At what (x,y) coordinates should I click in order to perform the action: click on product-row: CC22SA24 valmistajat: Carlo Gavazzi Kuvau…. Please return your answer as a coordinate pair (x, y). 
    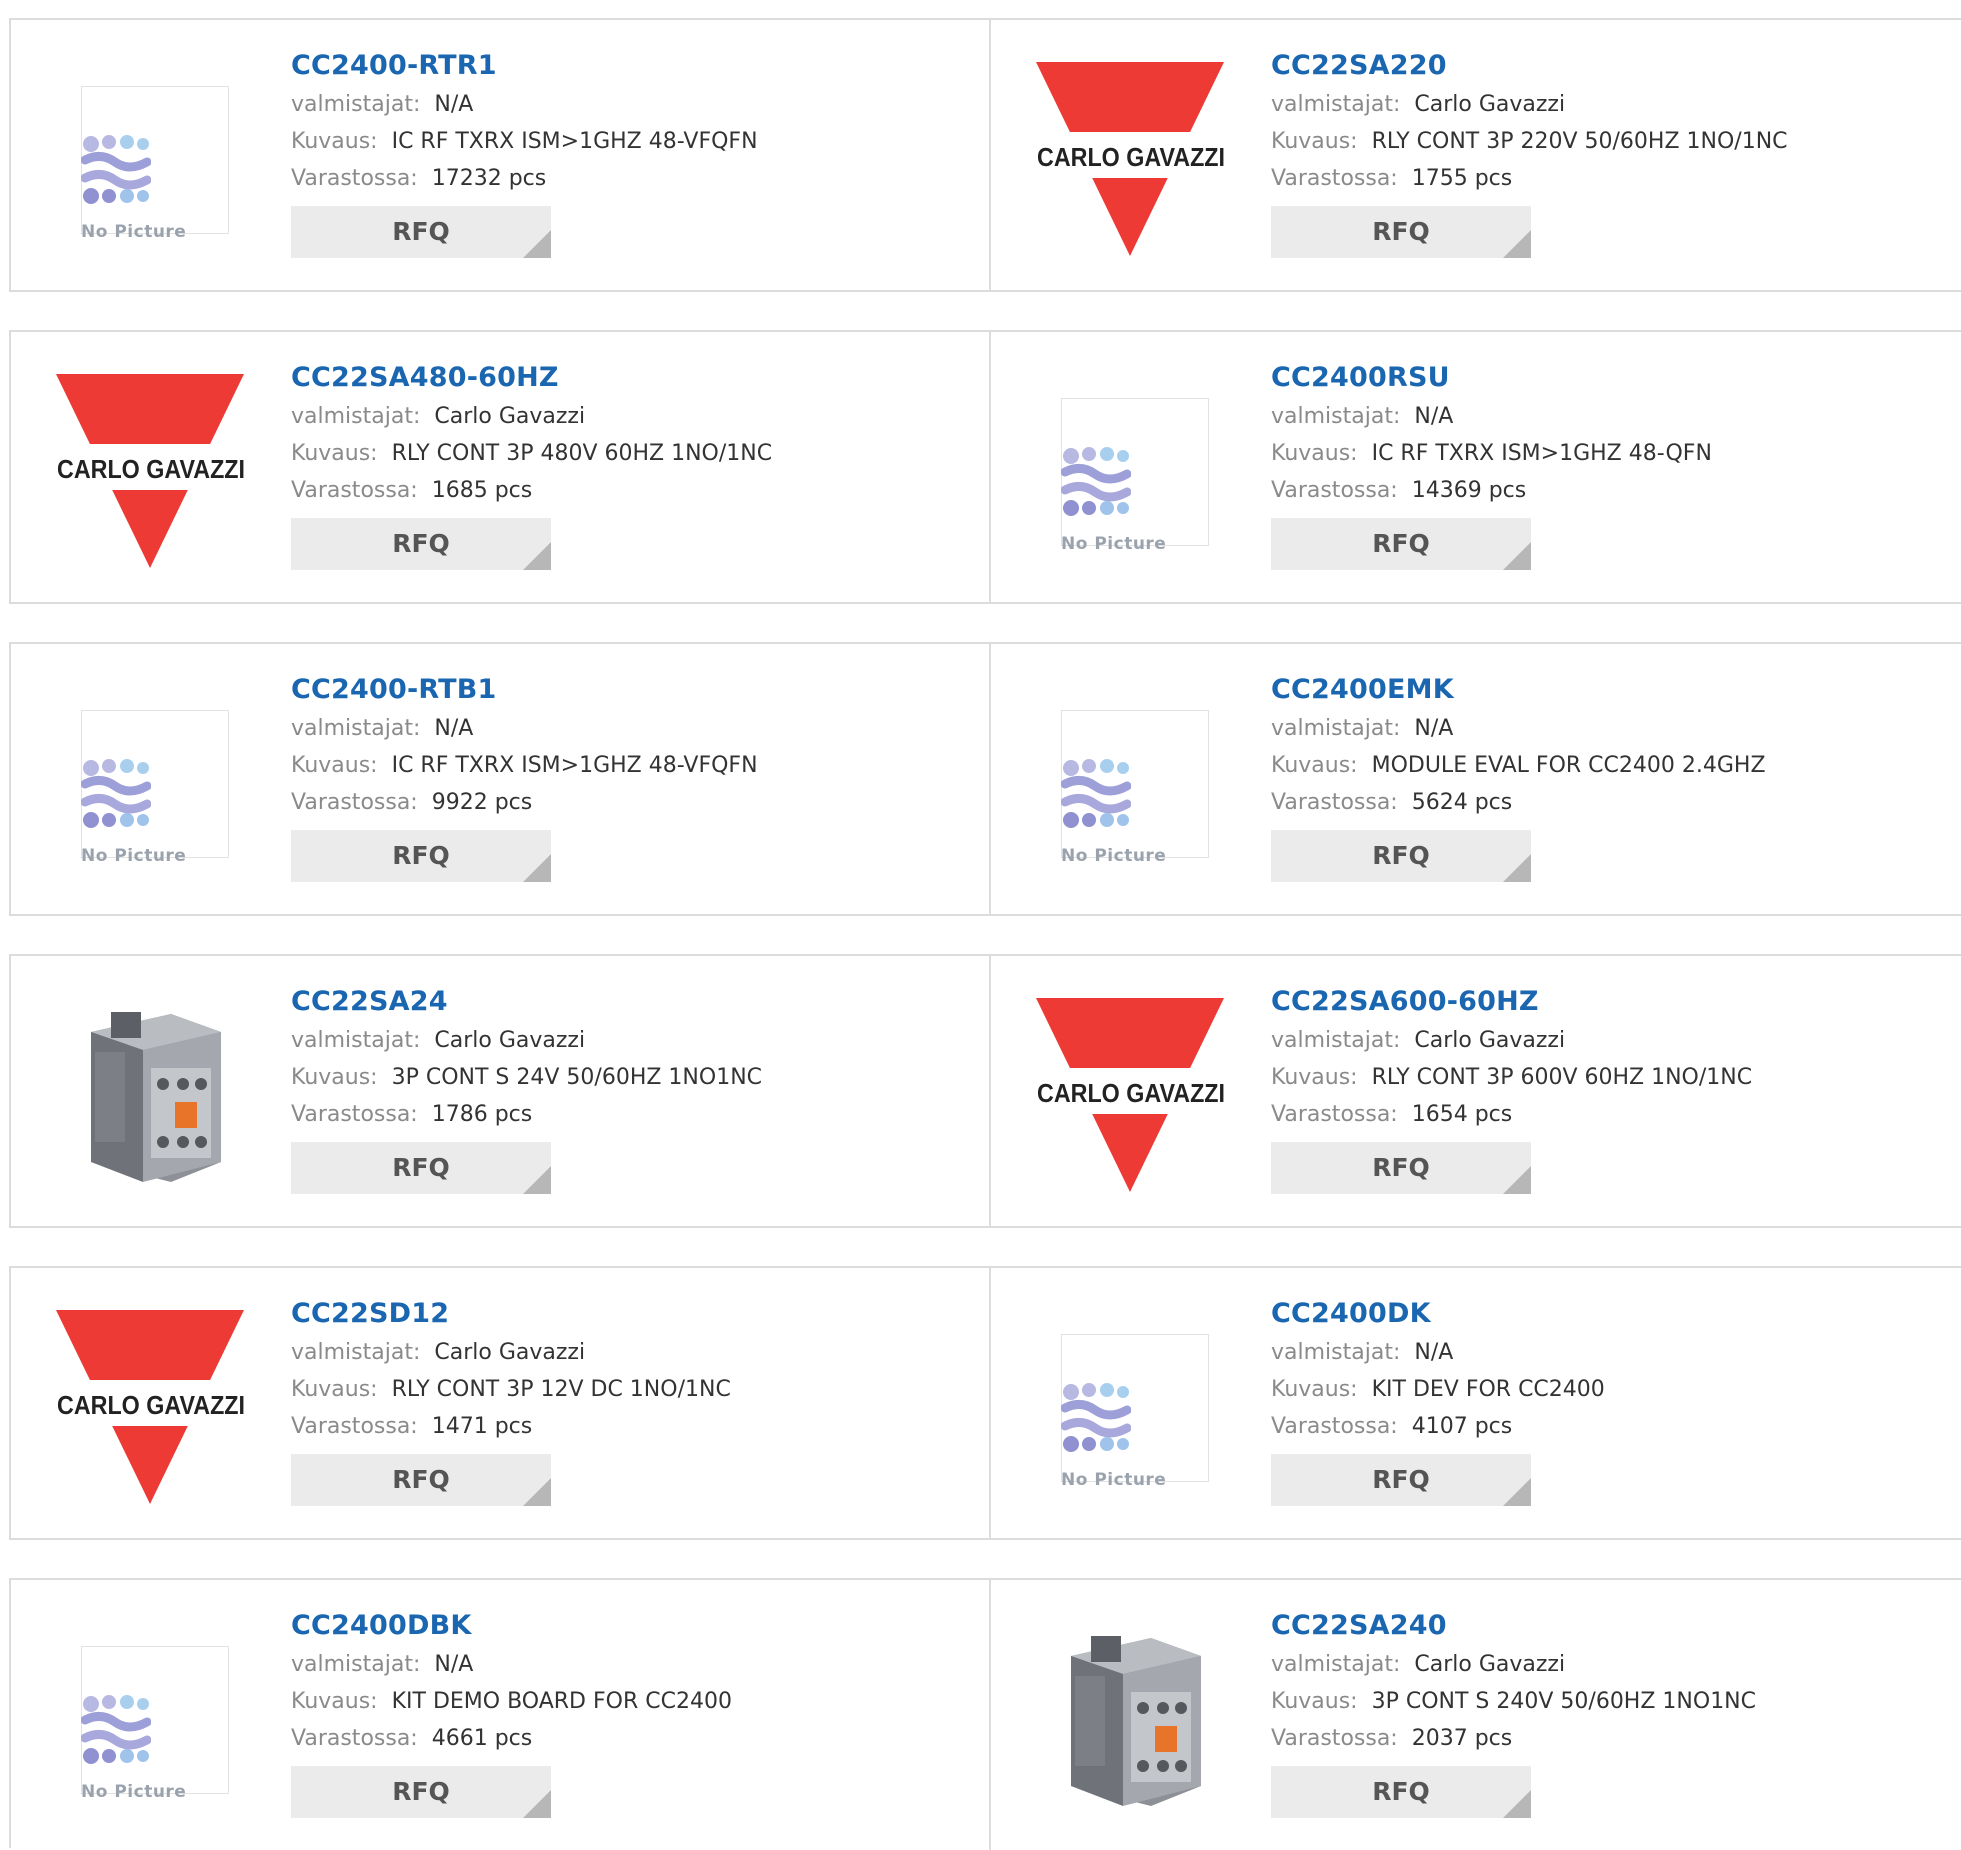
    Looking at the image, I should click on (985, 1091).